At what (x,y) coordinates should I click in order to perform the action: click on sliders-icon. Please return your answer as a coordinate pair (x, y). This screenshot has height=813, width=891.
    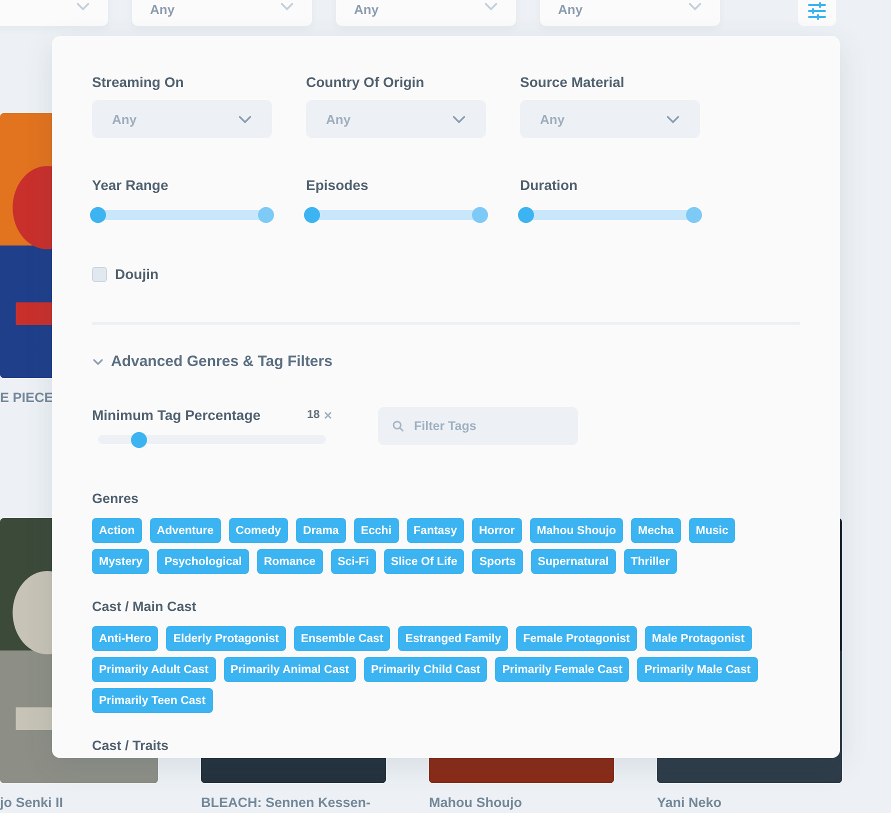
    Looking at the image, I should click on (817, 11).